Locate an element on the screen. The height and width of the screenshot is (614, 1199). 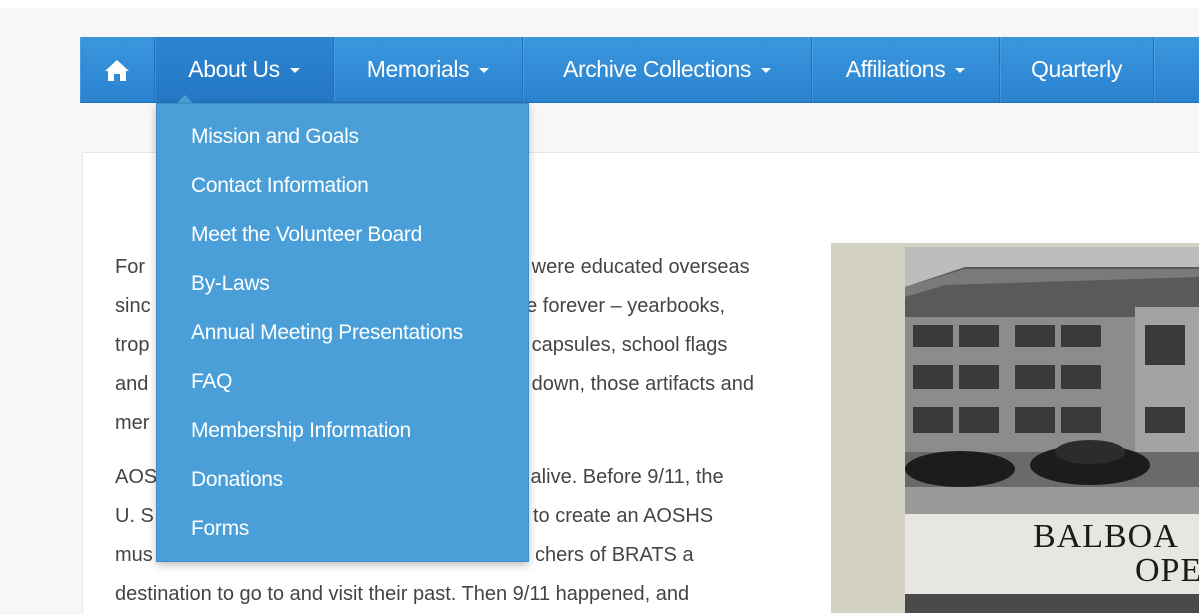
menu-item-membership-information: Membership Information is located at coordinates (301, 431).